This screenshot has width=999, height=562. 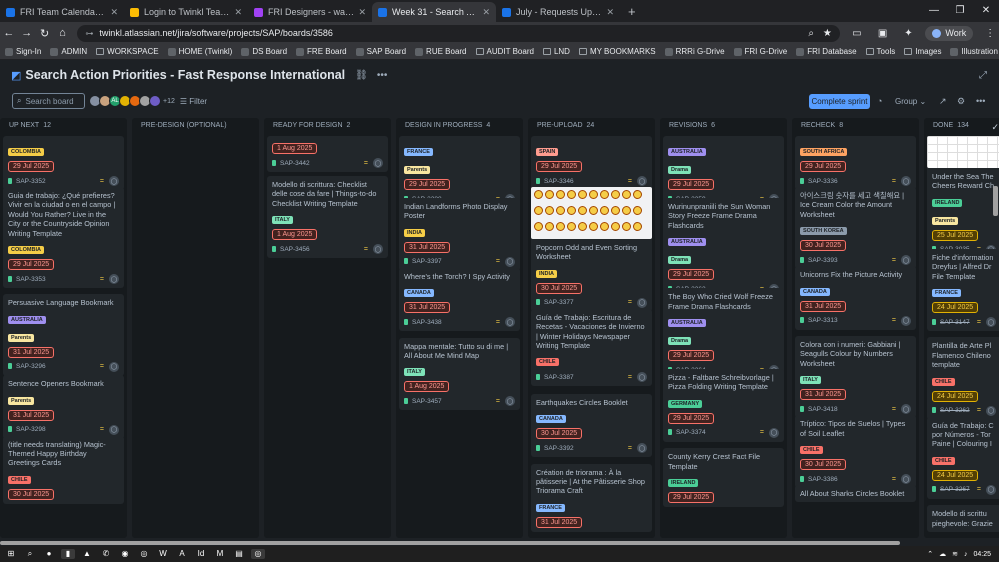 What do you see at coordinates (714, 432) in the screenshot?
I see `issue-key: SAP-3374` at bounding box center [714, 432].